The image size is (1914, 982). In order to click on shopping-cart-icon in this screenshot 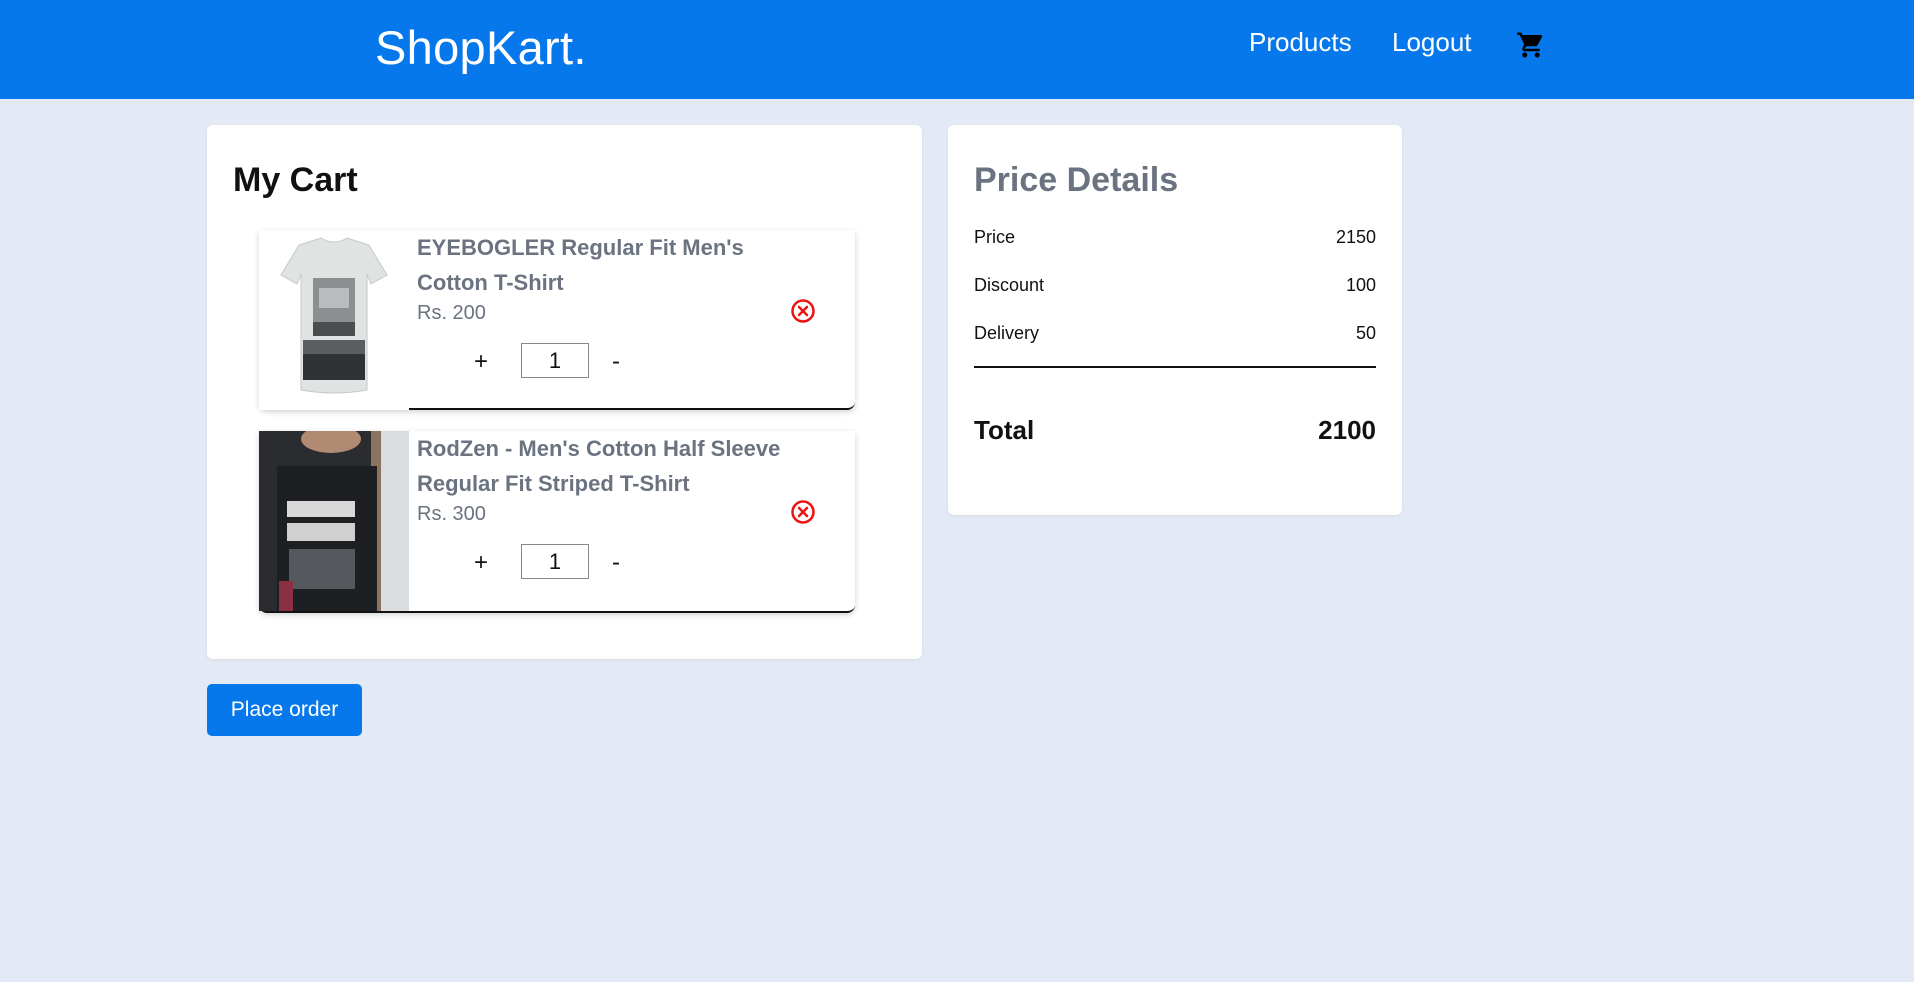, I will do `click(1531, 45)`.